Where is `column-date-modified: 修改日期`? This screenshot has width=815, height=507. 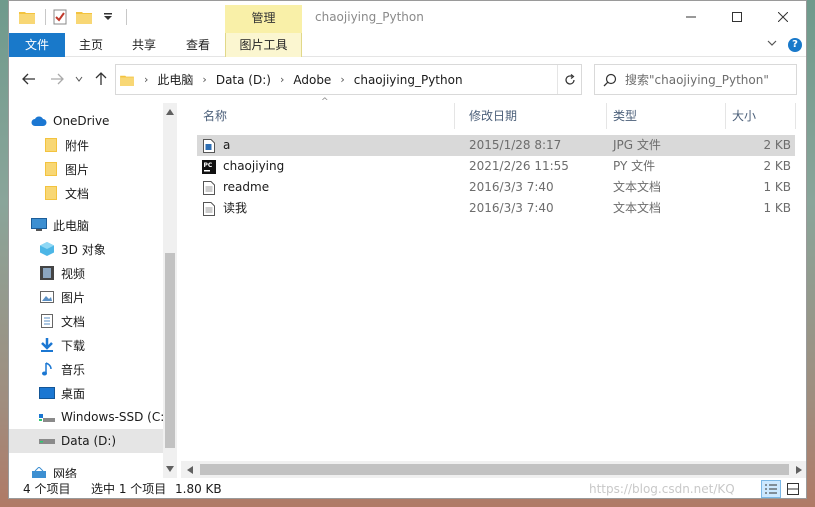
column-date-modified: 修改日期 is located at coordinates (535, 116).